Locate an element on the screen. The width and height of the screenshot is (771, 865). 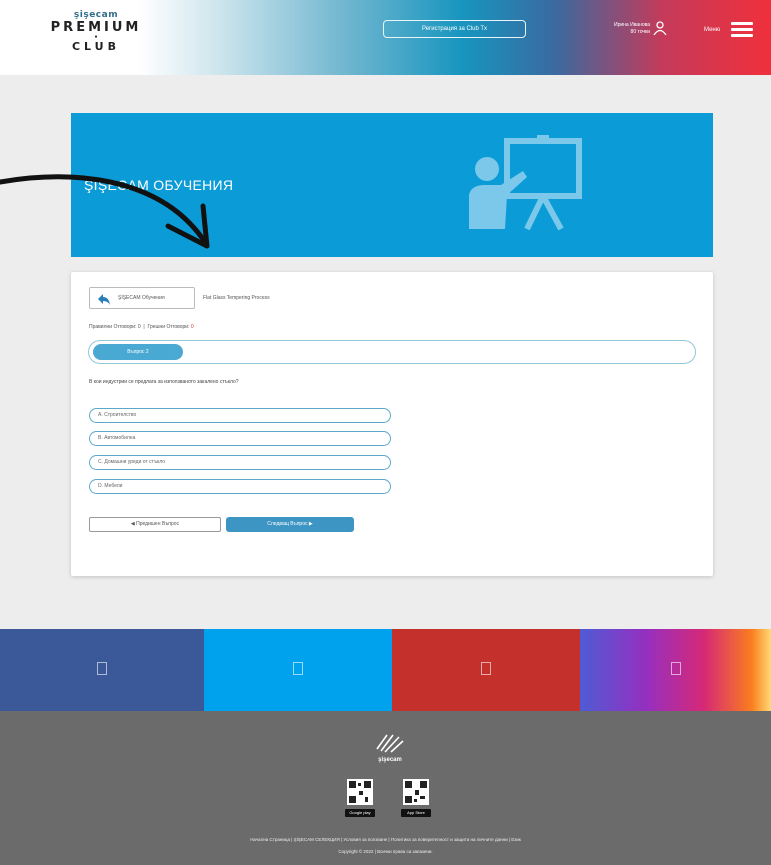
google-play-badge: Google play is located at coordinates (360, 813).